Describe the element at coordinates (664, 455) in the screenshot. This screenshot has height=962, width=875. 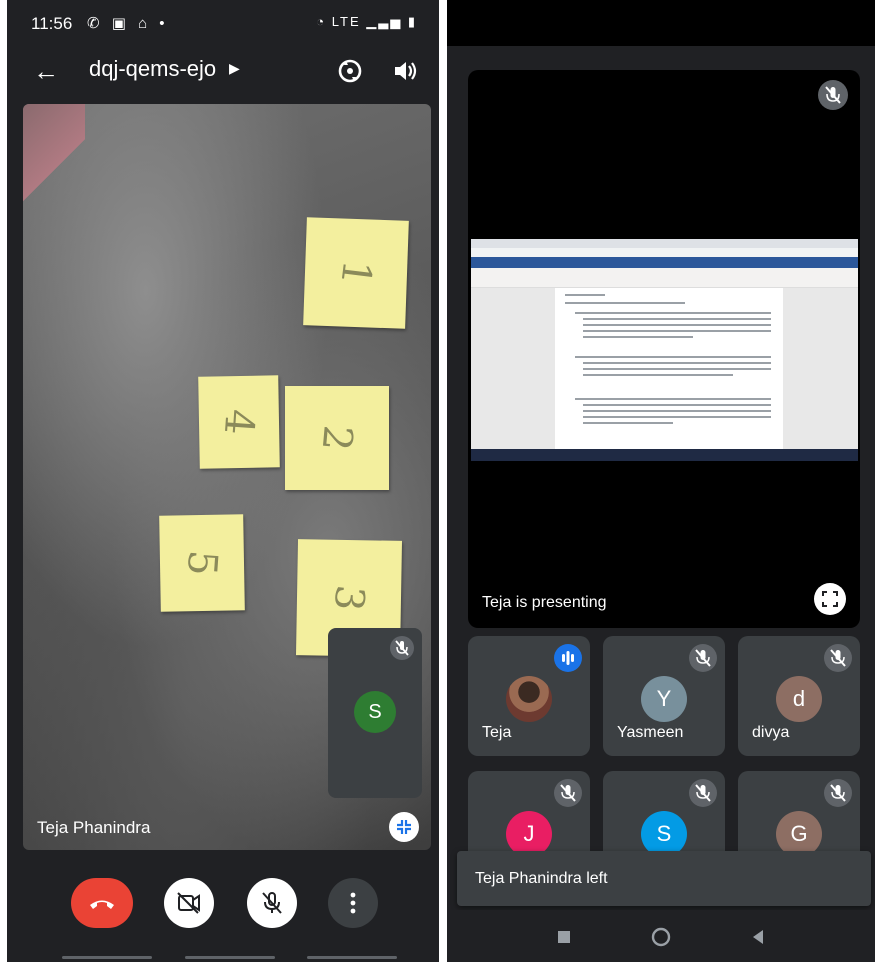
I see `windows-taskbar` at that location.